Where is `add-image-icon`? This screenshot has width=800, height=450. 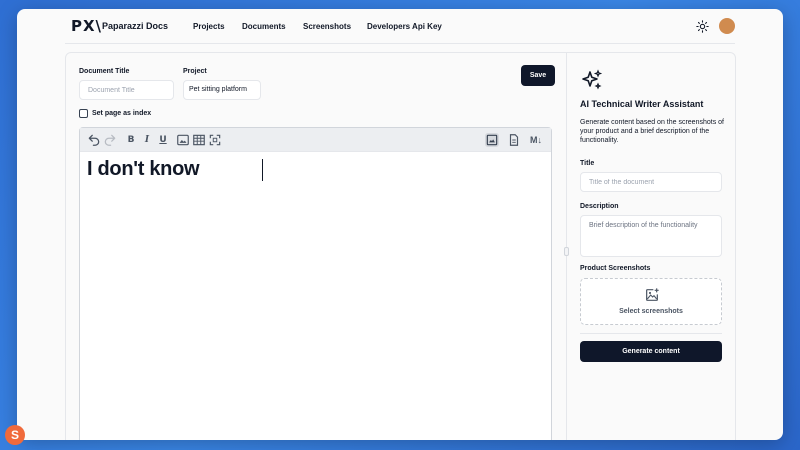 add-image-icon is located at coordinates (652, 294).